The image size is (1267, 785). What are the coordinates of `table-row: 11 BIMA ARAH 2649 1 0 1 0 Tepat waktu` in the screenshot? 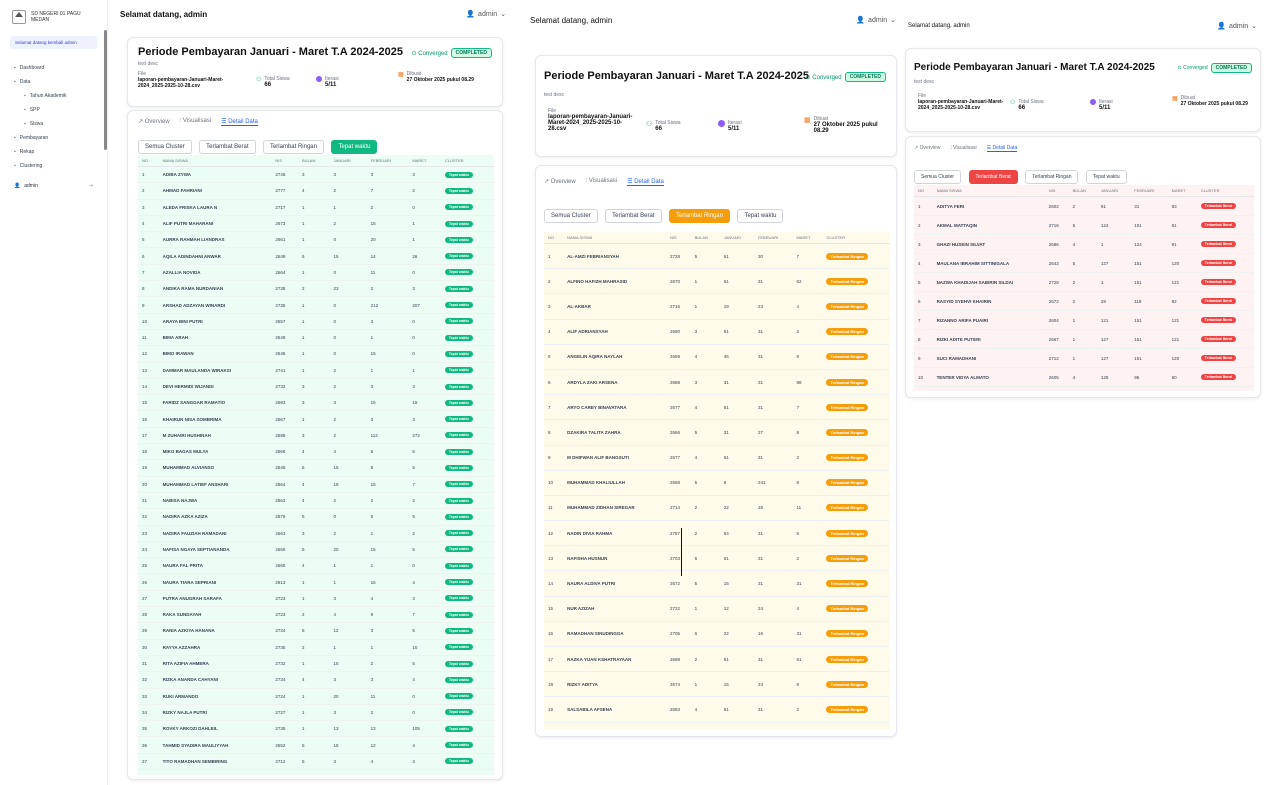 It's located at (316, 338).